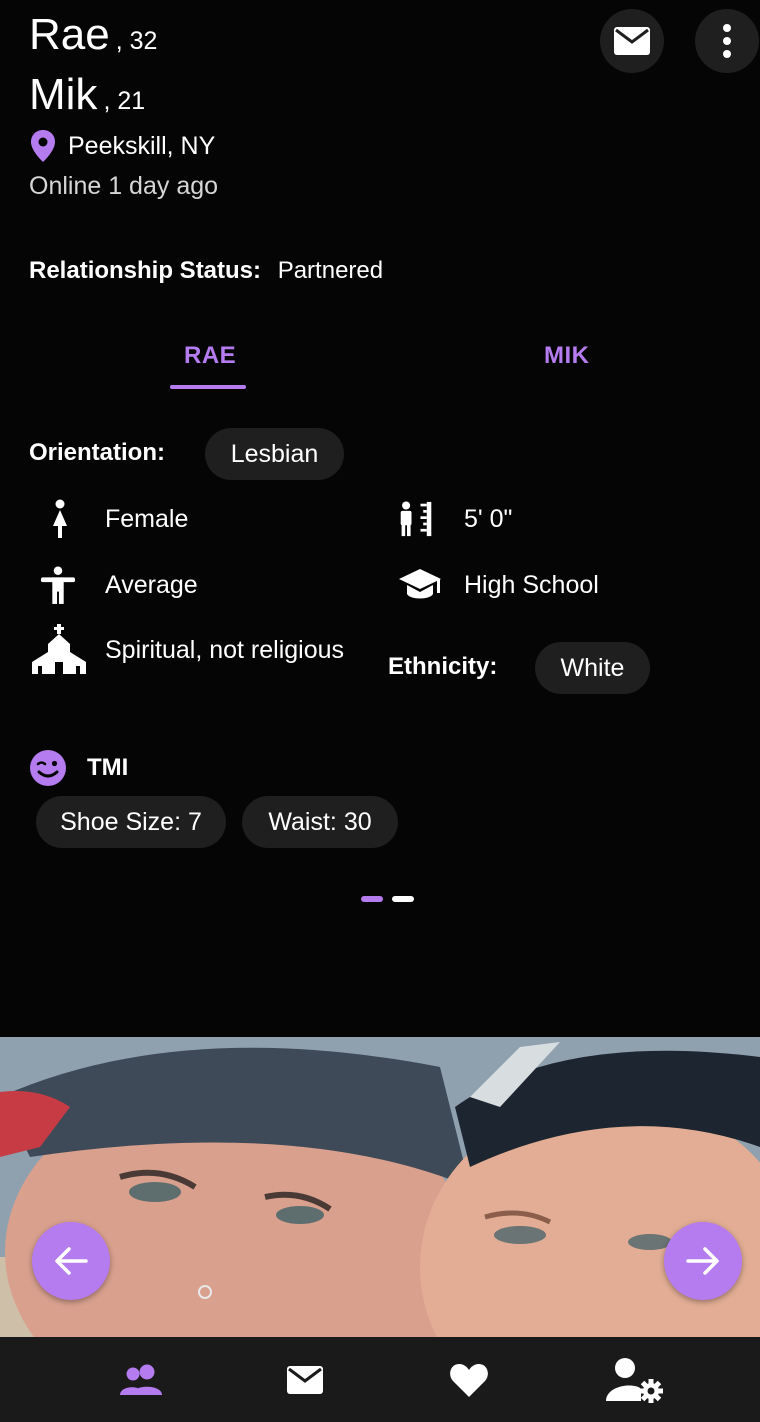  I want to click on tmi-label: TMI, so click(108, 767).